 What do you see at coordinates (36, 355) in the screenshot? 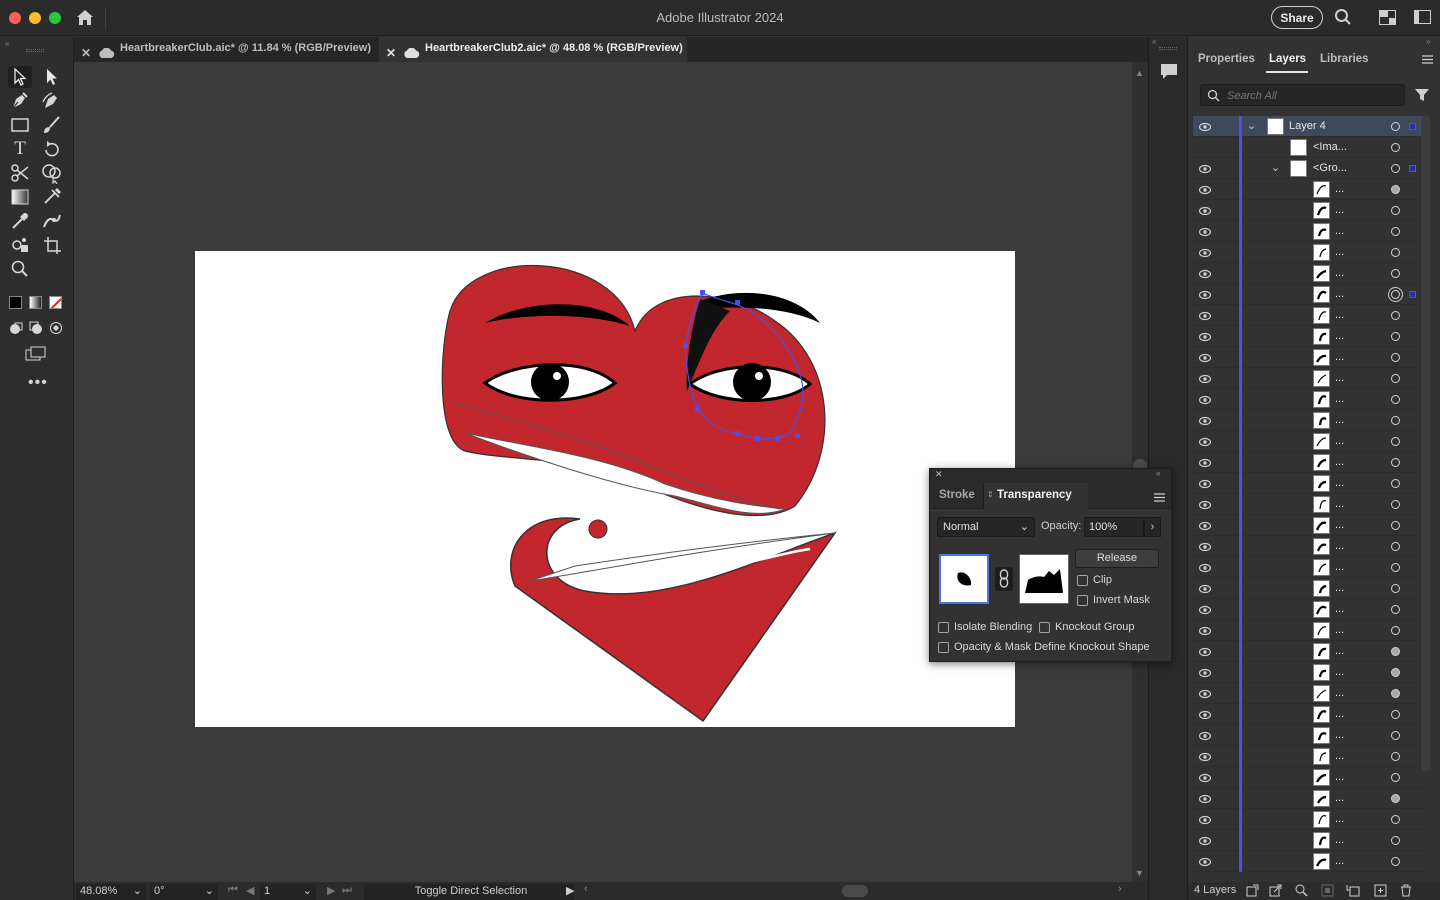
I see `screen-mode-icon` at bounding box center [36, 355].